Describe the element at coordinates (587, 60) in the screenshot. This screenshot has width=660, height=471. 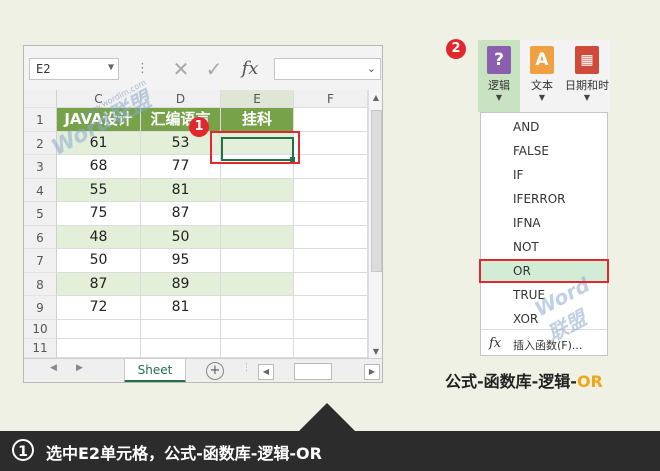
I see `calendar-icon: ▦` at that location.